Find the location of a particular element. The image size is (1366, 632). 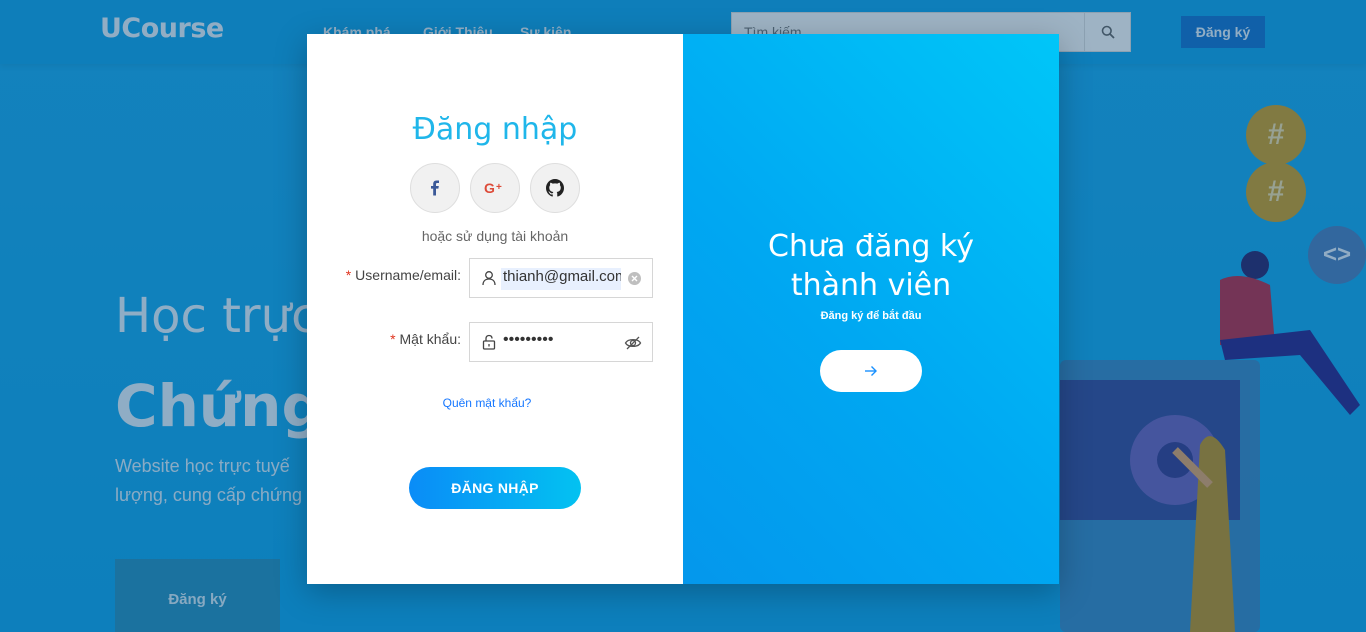

username-label-text: Username/email is located at coordinates (406, 275).